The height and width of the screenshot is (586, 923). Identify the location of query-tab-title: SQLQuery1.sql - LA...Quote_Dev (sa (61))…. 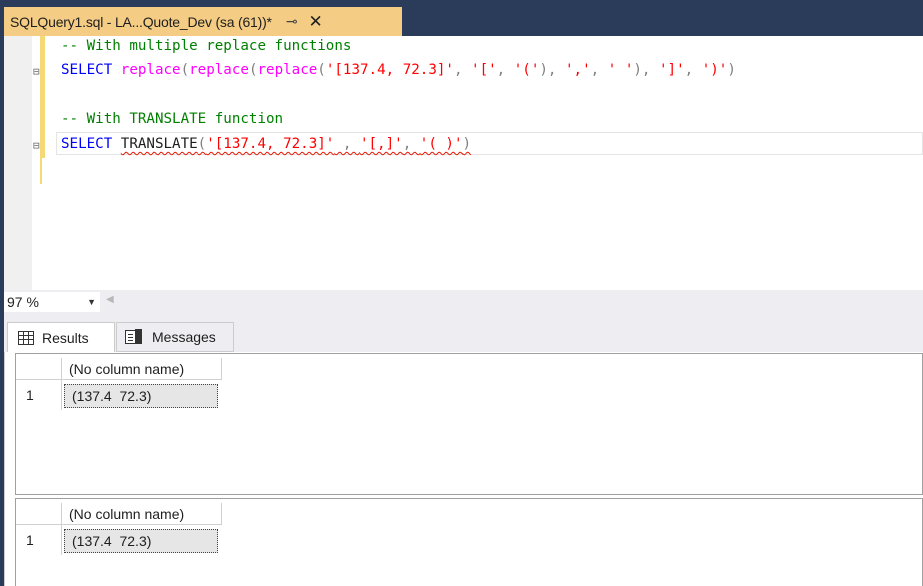
(141, 21).